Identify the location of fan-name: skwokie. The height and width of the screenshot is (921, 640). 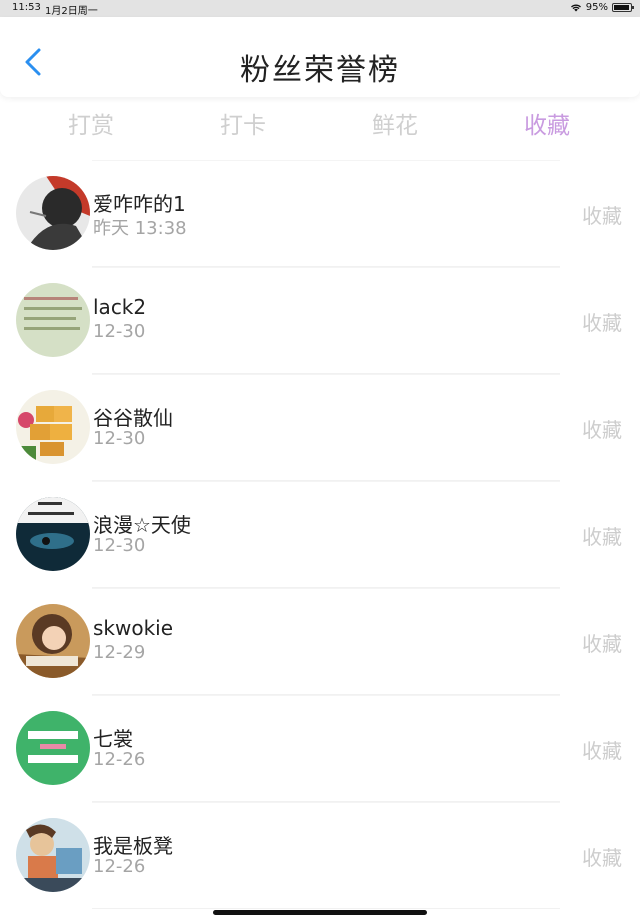
(133, 628).